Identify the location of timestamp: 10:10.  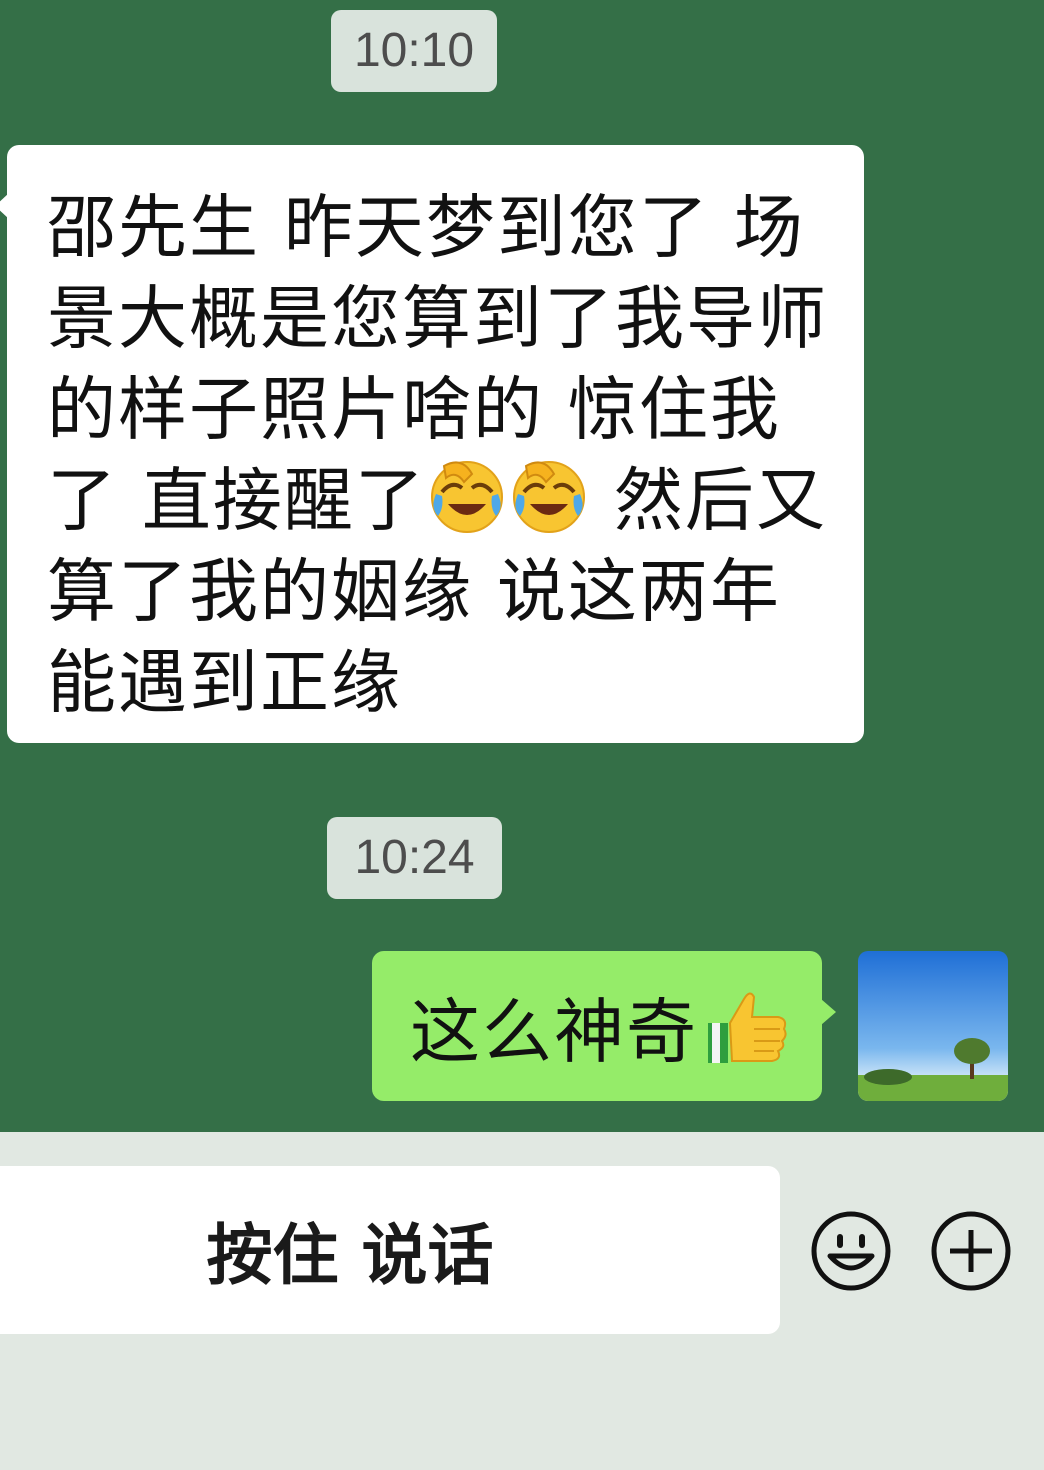
(414, 51).